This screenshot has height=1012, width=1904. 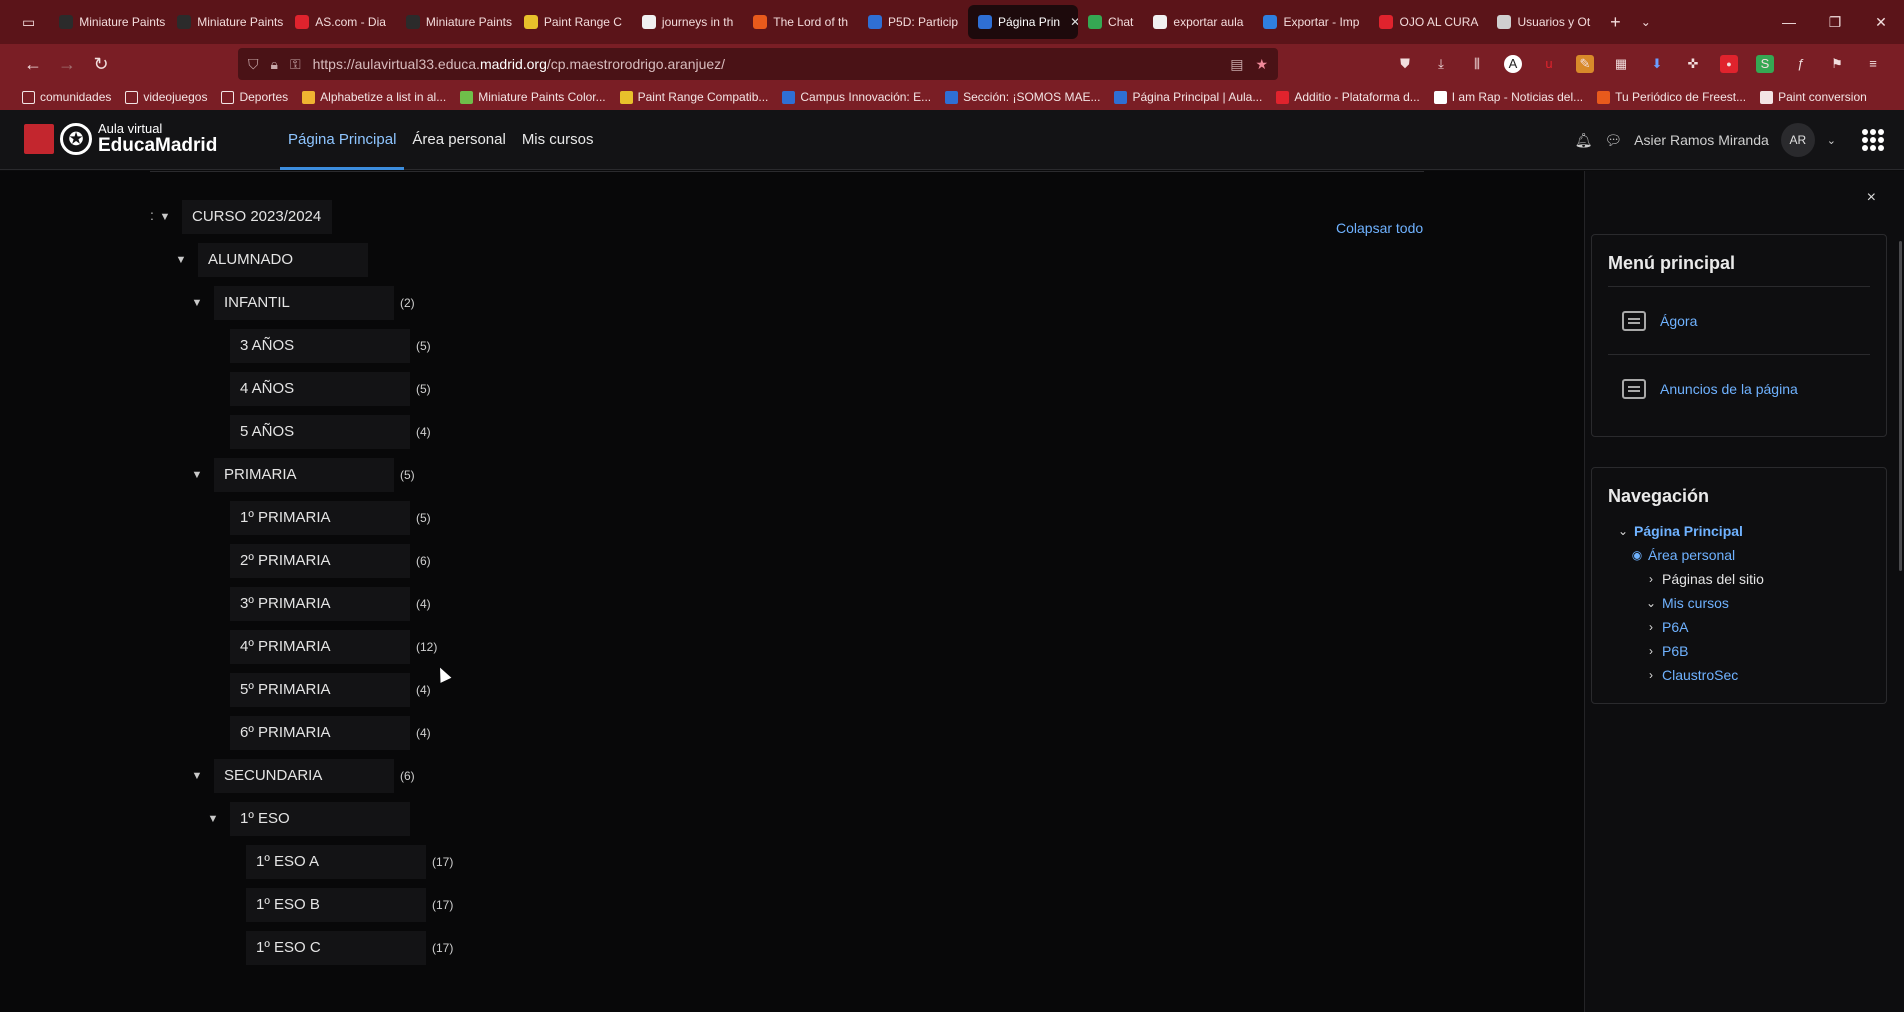 I want to click on category-label: 3 AÑOS, so click(x=320, y=346).